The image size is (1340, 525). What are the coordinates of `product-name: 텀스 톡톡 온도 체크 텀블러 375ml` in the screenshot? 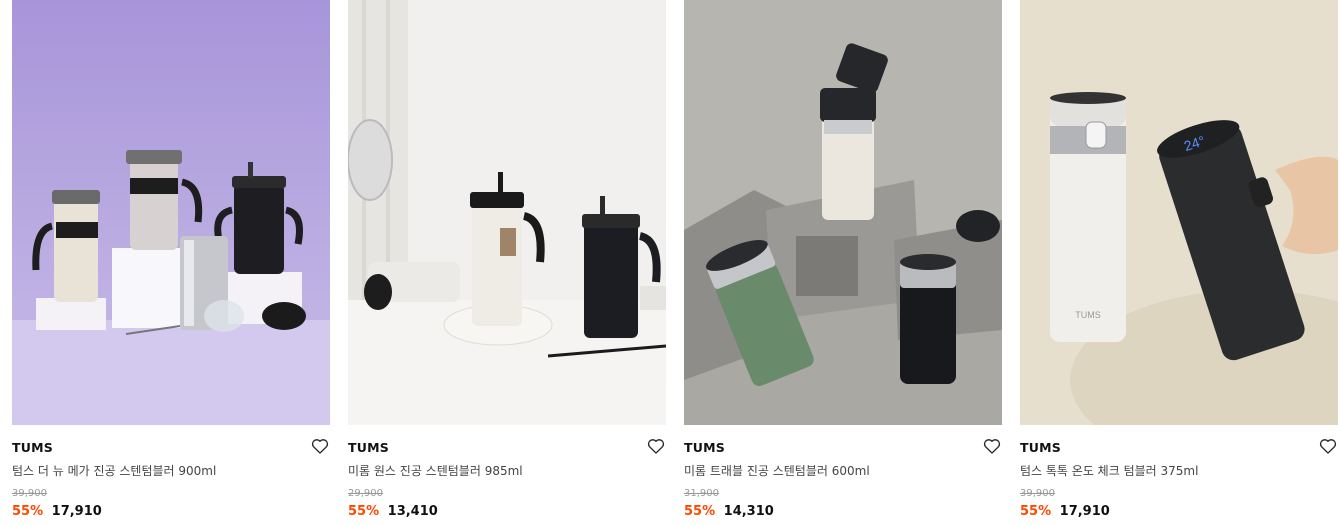 It's located at (1109, 470).